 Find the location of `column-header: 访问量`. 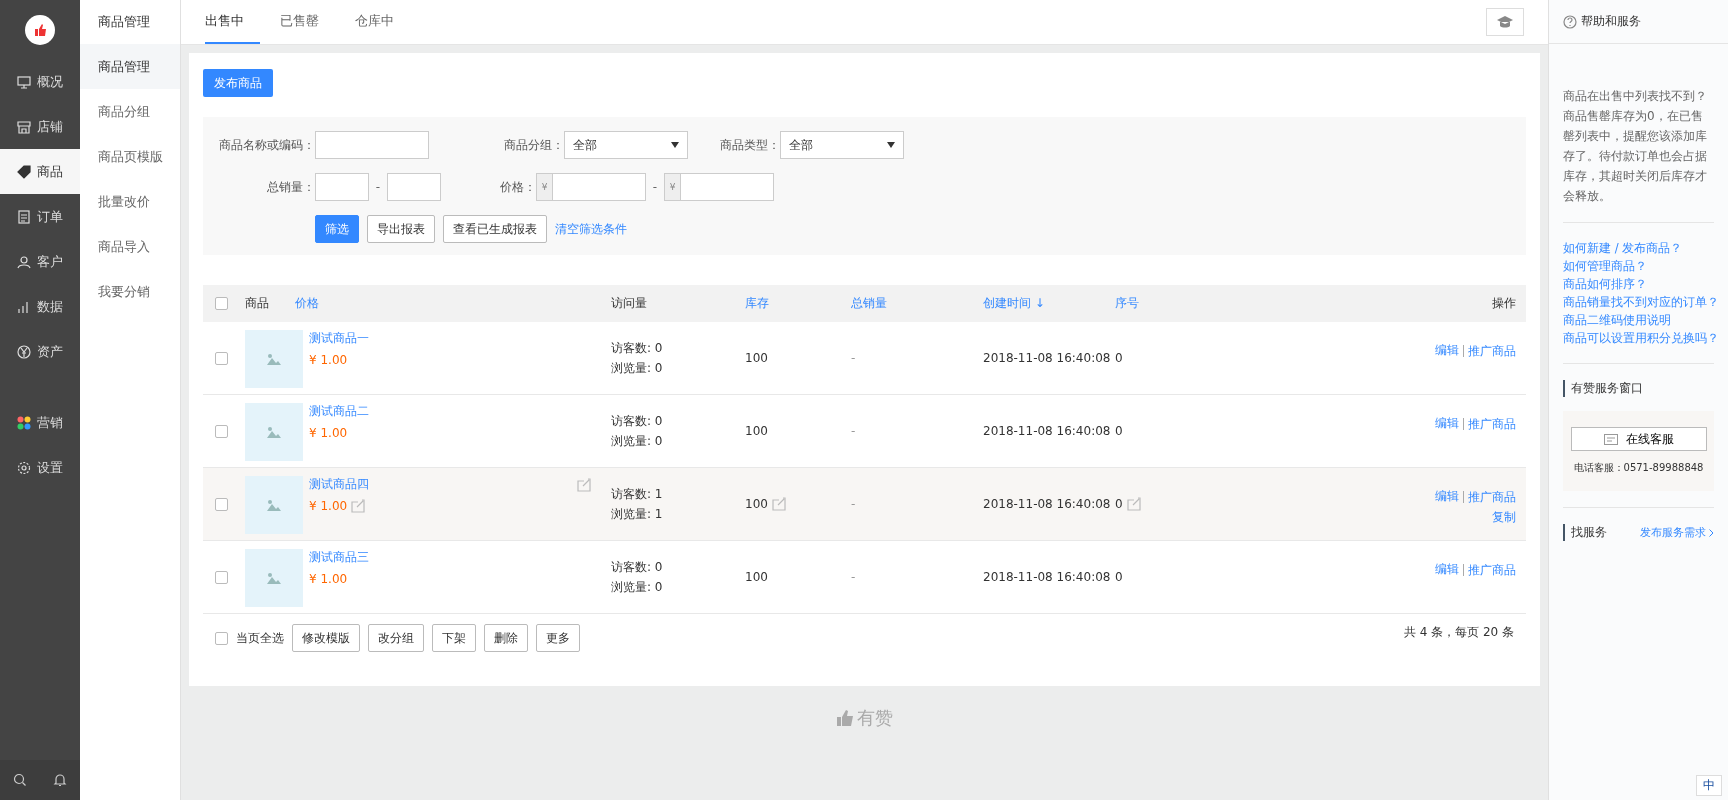

column-header: 访问量 is located at coordinates (629, 303).